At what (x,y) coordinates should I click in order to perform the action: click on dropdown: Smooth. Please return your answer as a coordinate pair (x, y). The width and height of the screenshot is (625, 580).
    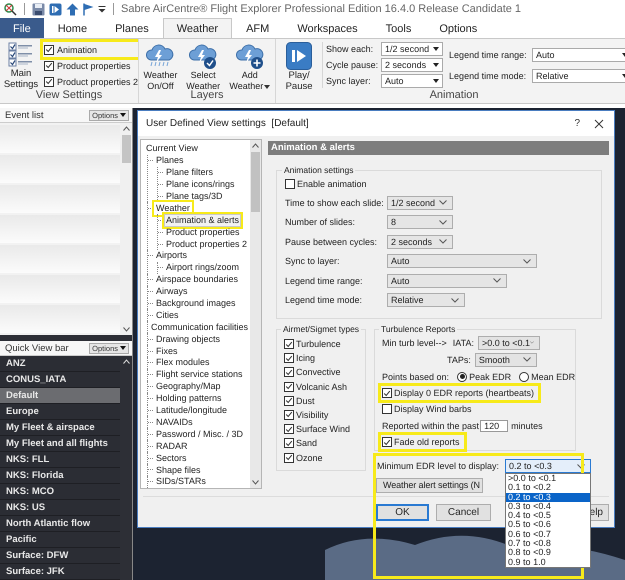
    Looking at the image, I should click on (505, 359).